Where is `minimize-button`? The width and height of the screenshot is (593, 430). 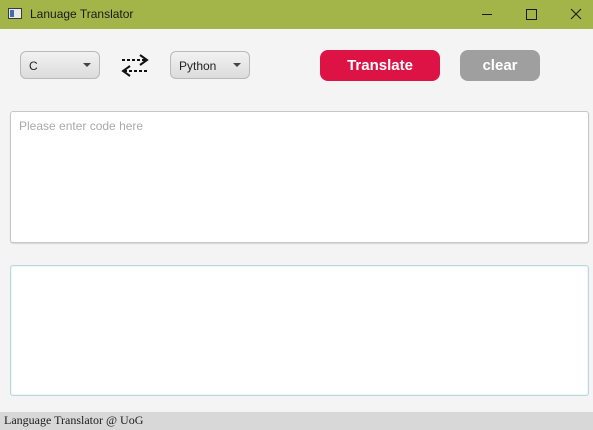
minimize-button is located at coordinates (487, 14).